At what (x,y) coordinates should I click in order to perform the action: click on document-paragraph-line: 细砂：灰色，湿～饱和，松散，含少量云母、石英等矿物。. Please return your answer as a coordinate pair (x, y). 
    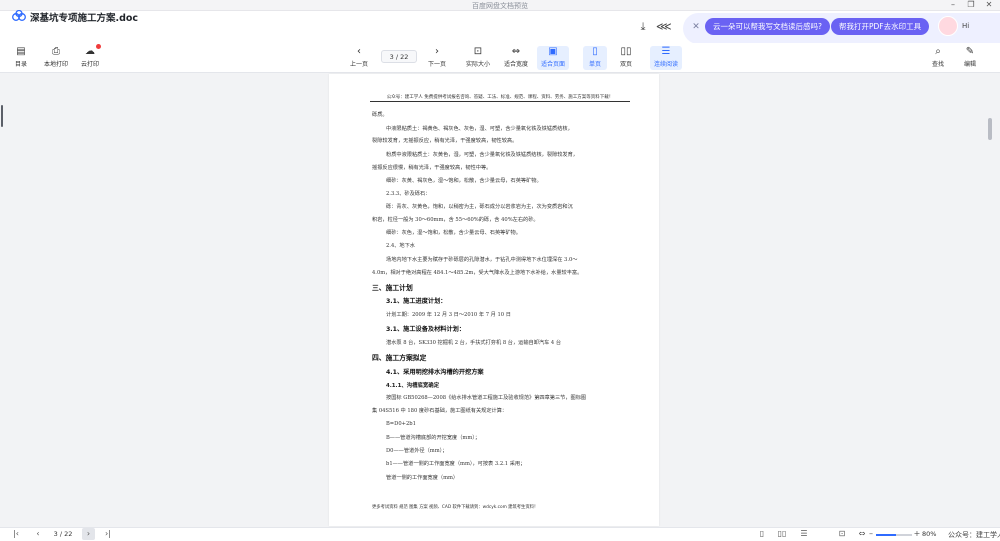
    Looking at the image, I should click on (453, 233).